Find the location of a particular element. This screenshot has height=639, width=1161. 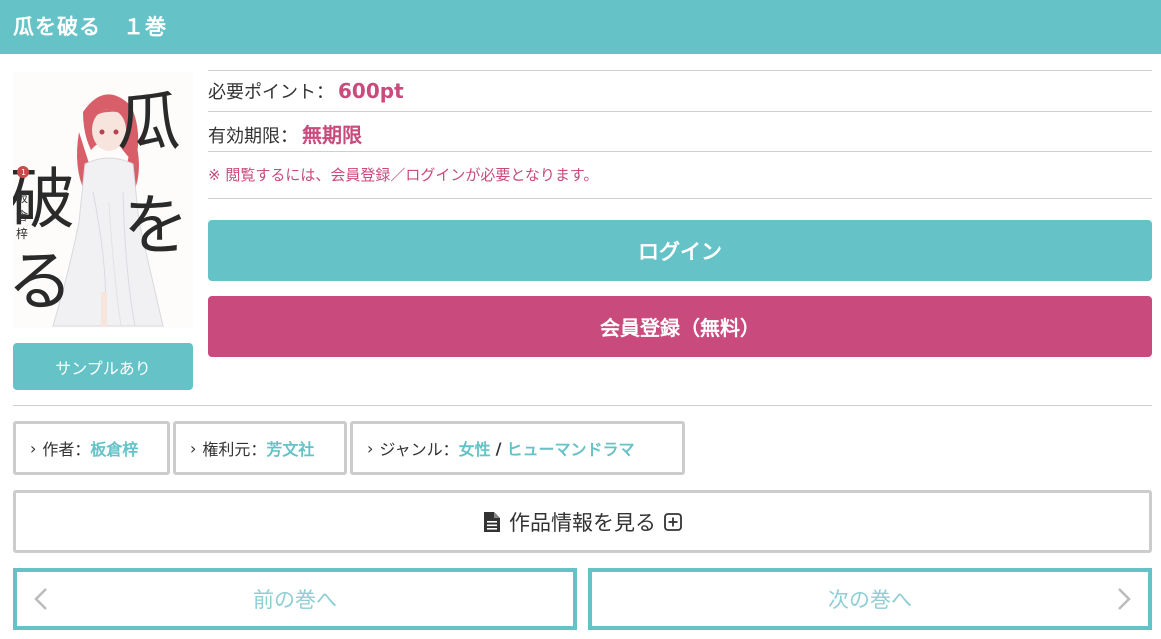

author-tag: › 作者： 板倉梓 is located at coordinates (91, 448).